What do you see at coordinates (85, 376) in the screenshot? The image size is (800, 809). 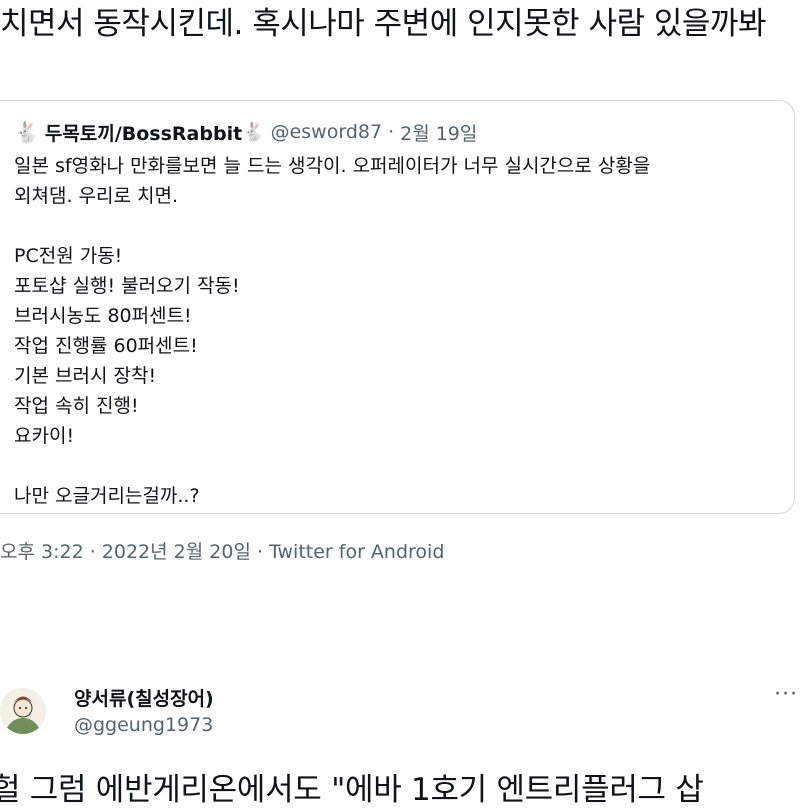 I see `quoted-line: 기본 브러시 장착!` at bounding box center [85, 376].